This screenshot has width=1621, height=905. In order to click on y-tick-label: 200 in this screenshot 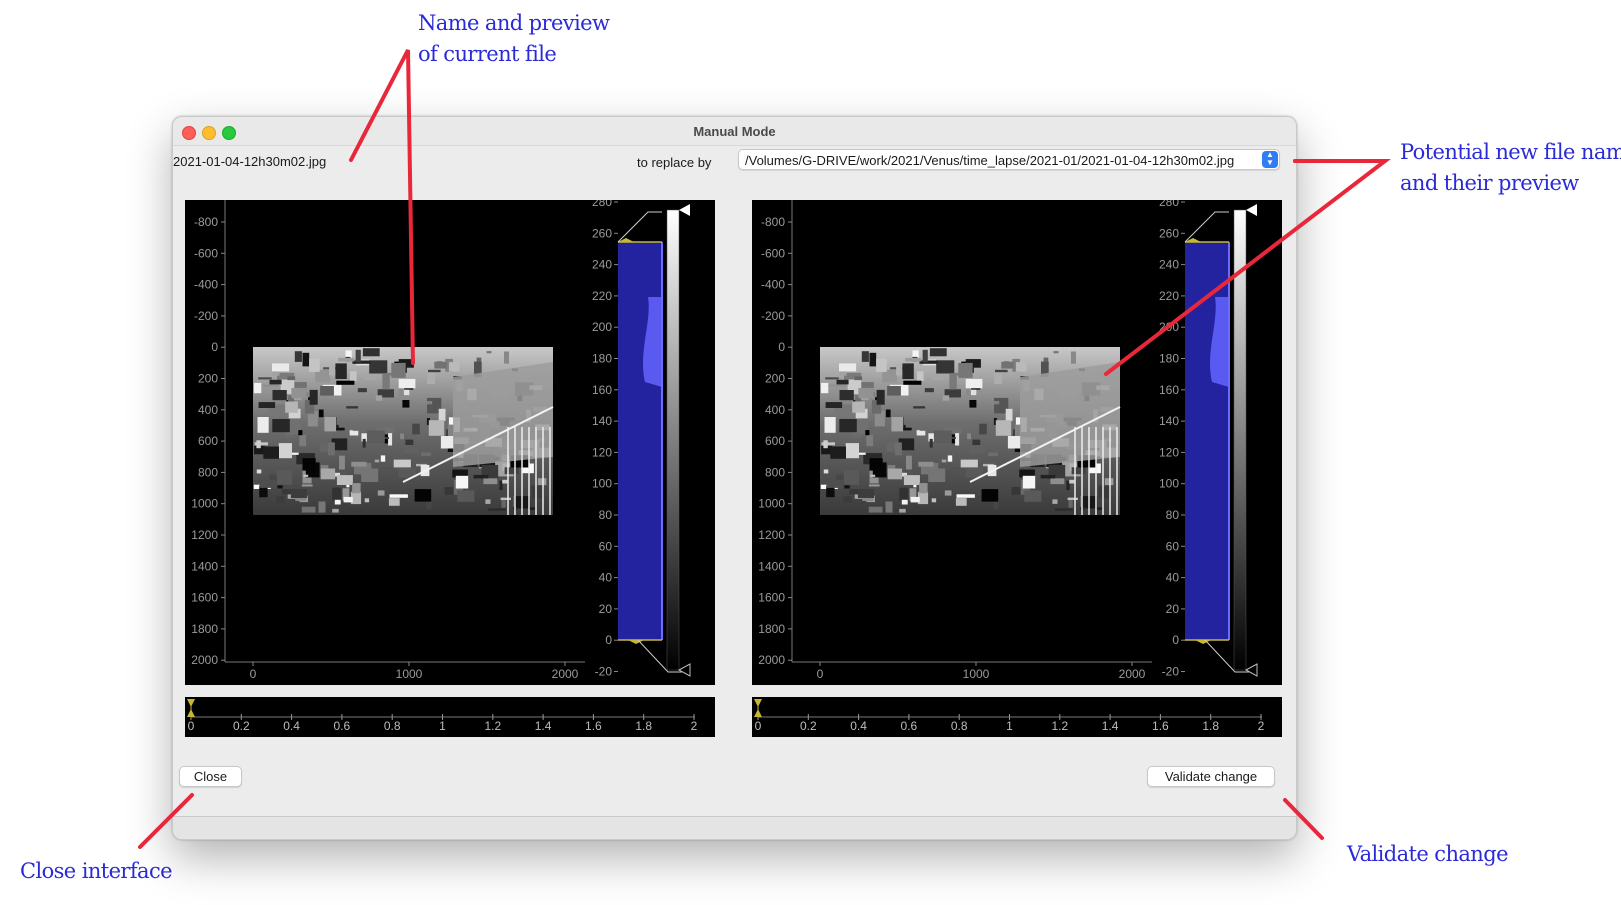, I will do `click(775, 379)`.